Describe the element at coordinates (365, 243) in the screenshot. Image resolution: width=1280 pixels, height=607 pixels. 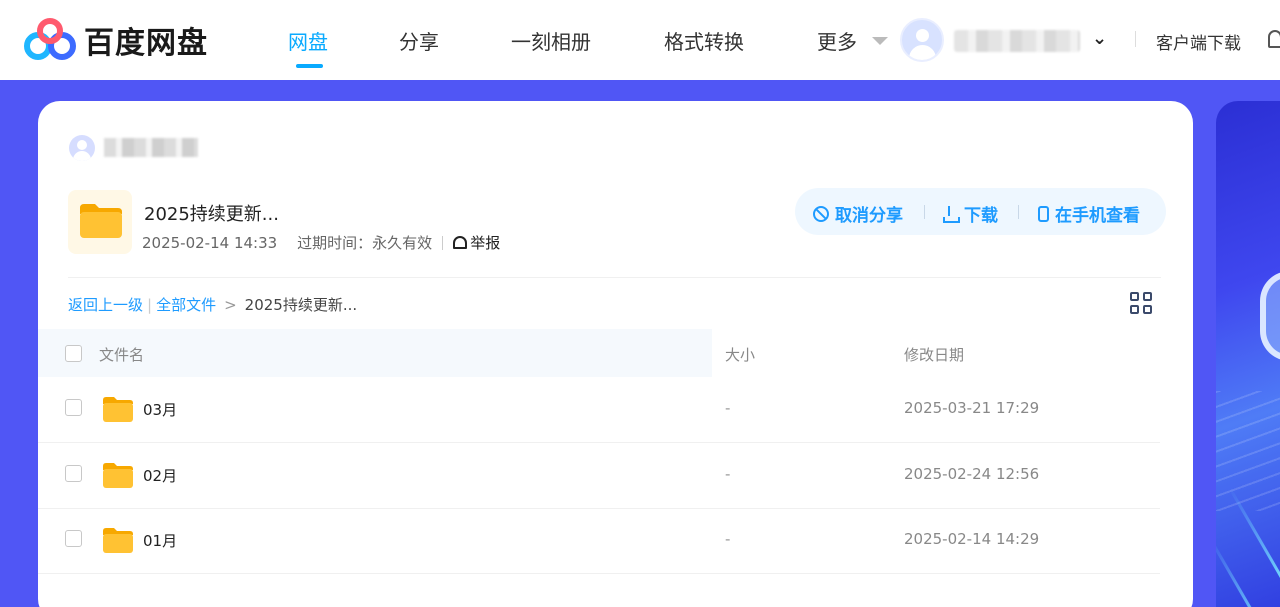
I see `share-expire: 过期时间：永久有效` at that location.